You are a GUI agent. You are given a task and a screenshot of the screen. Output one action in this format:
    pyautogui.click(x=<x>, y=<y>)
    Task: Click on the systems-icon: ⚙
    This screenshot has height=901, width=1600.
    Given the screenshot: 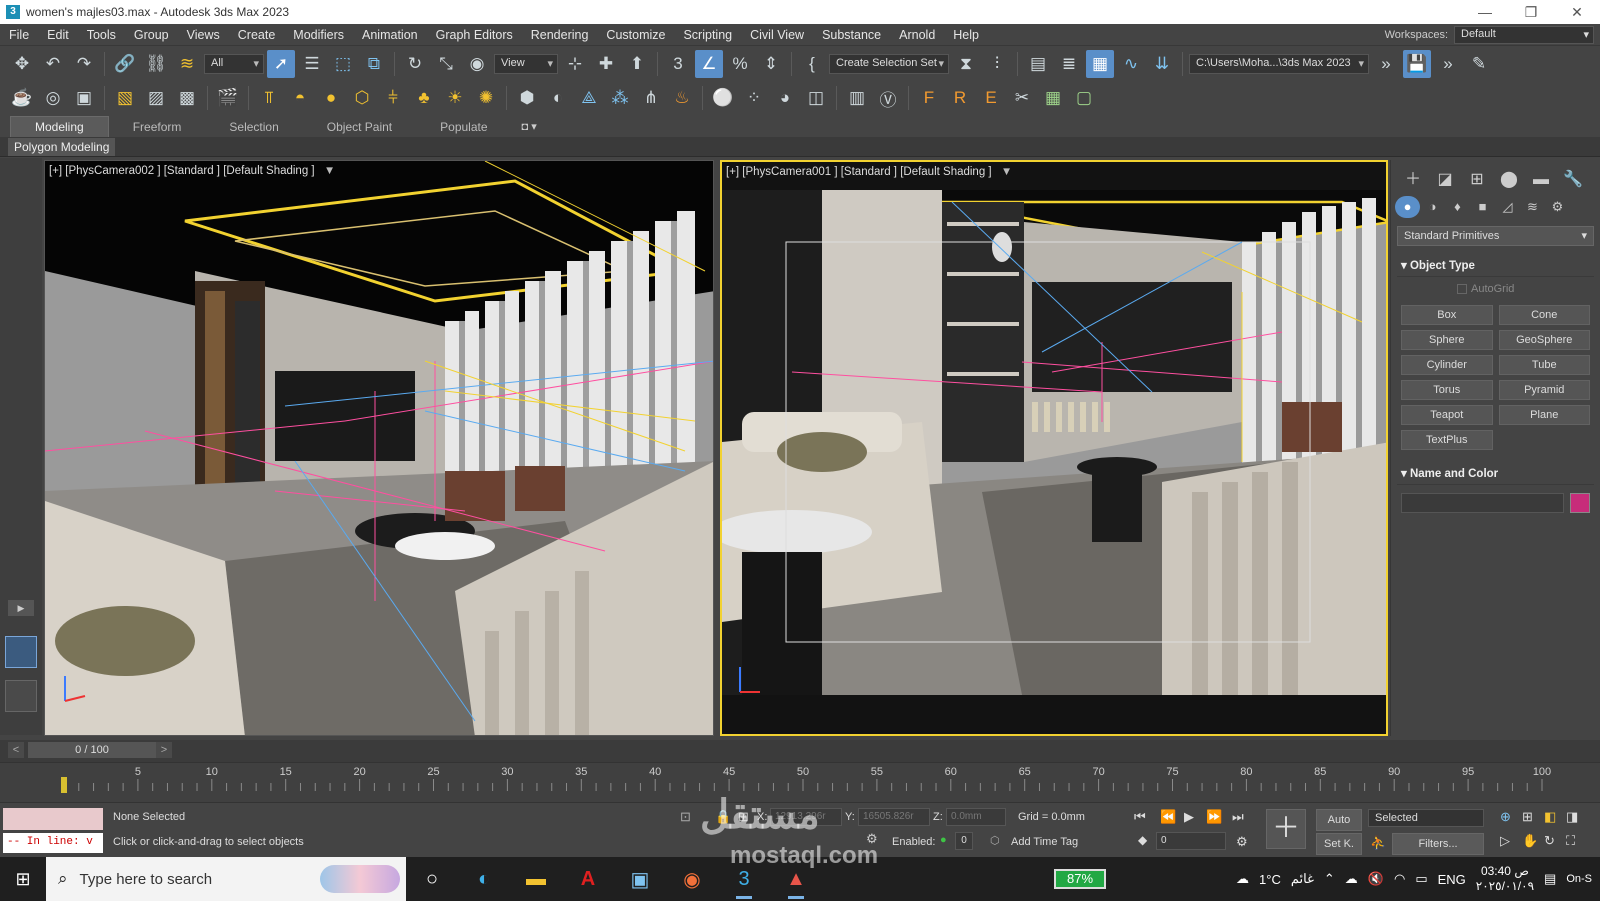 What is the action you would take?
    pyautogui.click(x=1557, y=207)
    